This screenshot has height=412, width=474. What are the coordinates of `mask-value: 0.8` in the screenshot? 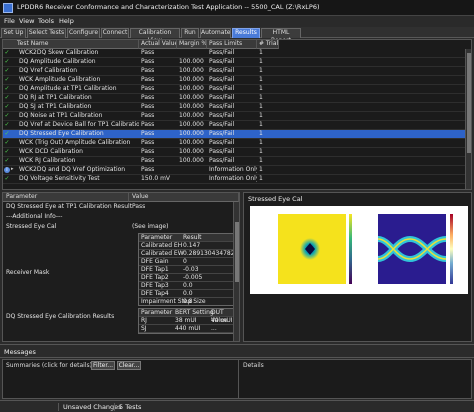 It's located at (188, 301).